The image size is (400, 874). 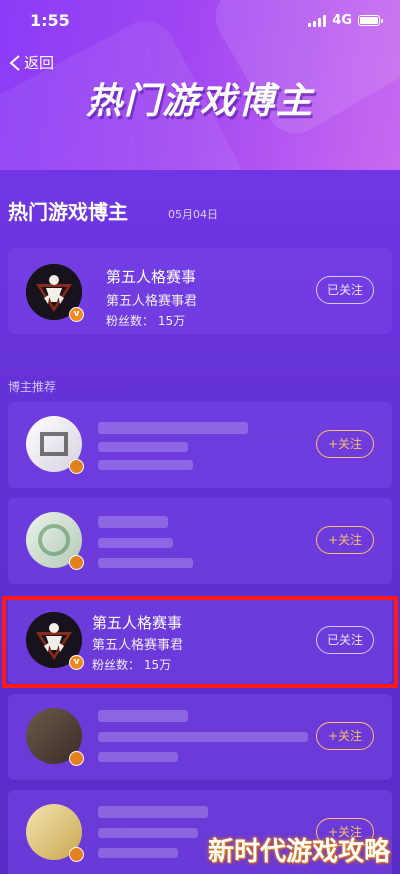 What do you see at coordinates (14, 62) in the screenshot?
I see `chevron-left-icon` at bounding box center [14, 62].